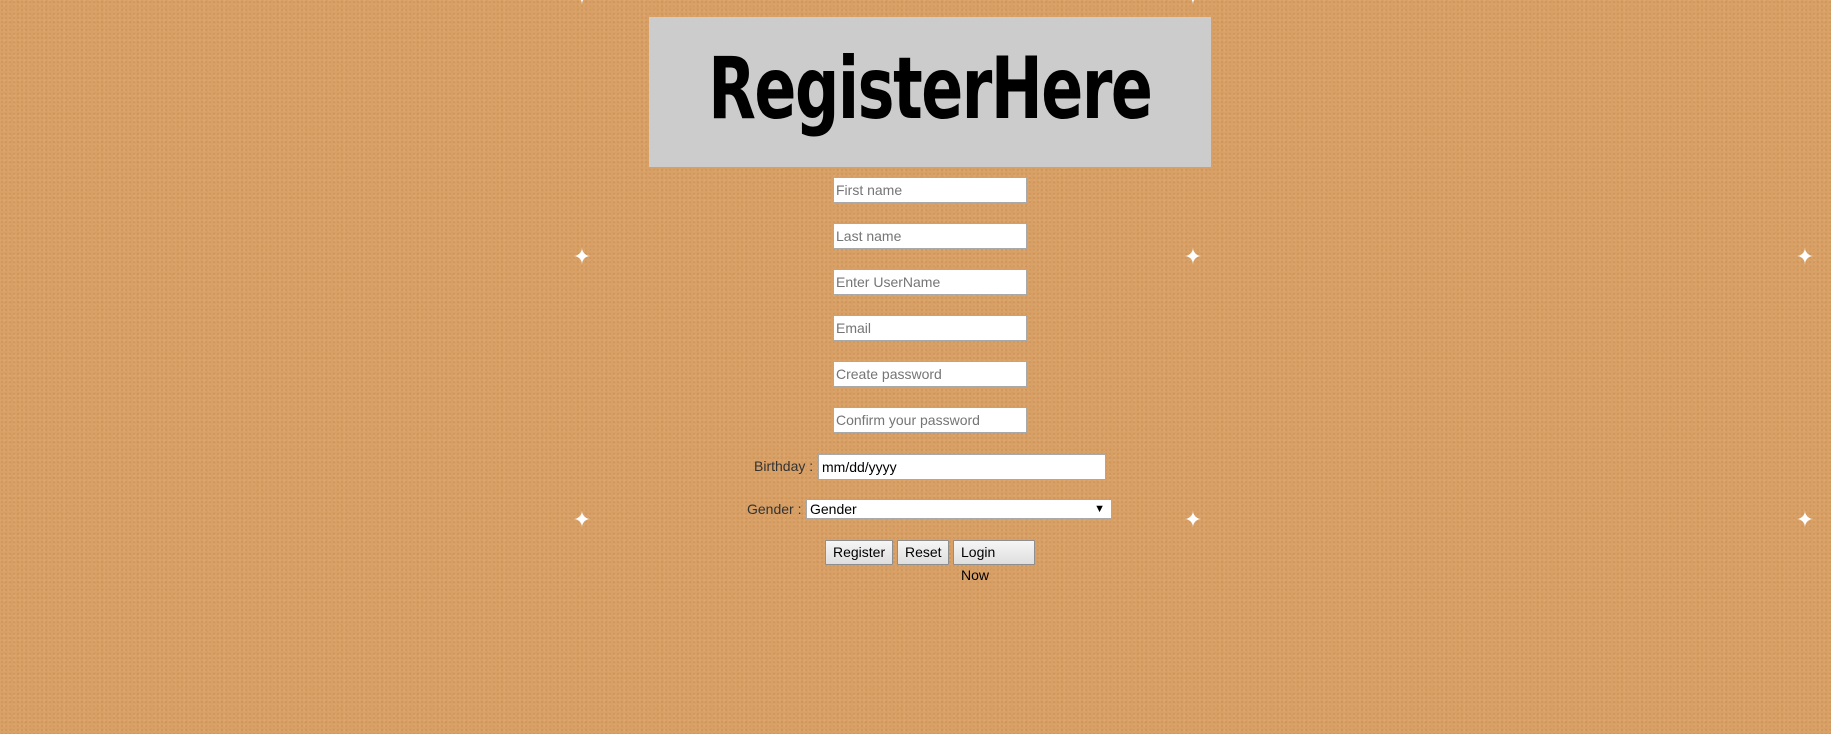  Describe the element at coordinates (833, 509) in the screenshot. I see `gender-selected-value: Gender` at that location.